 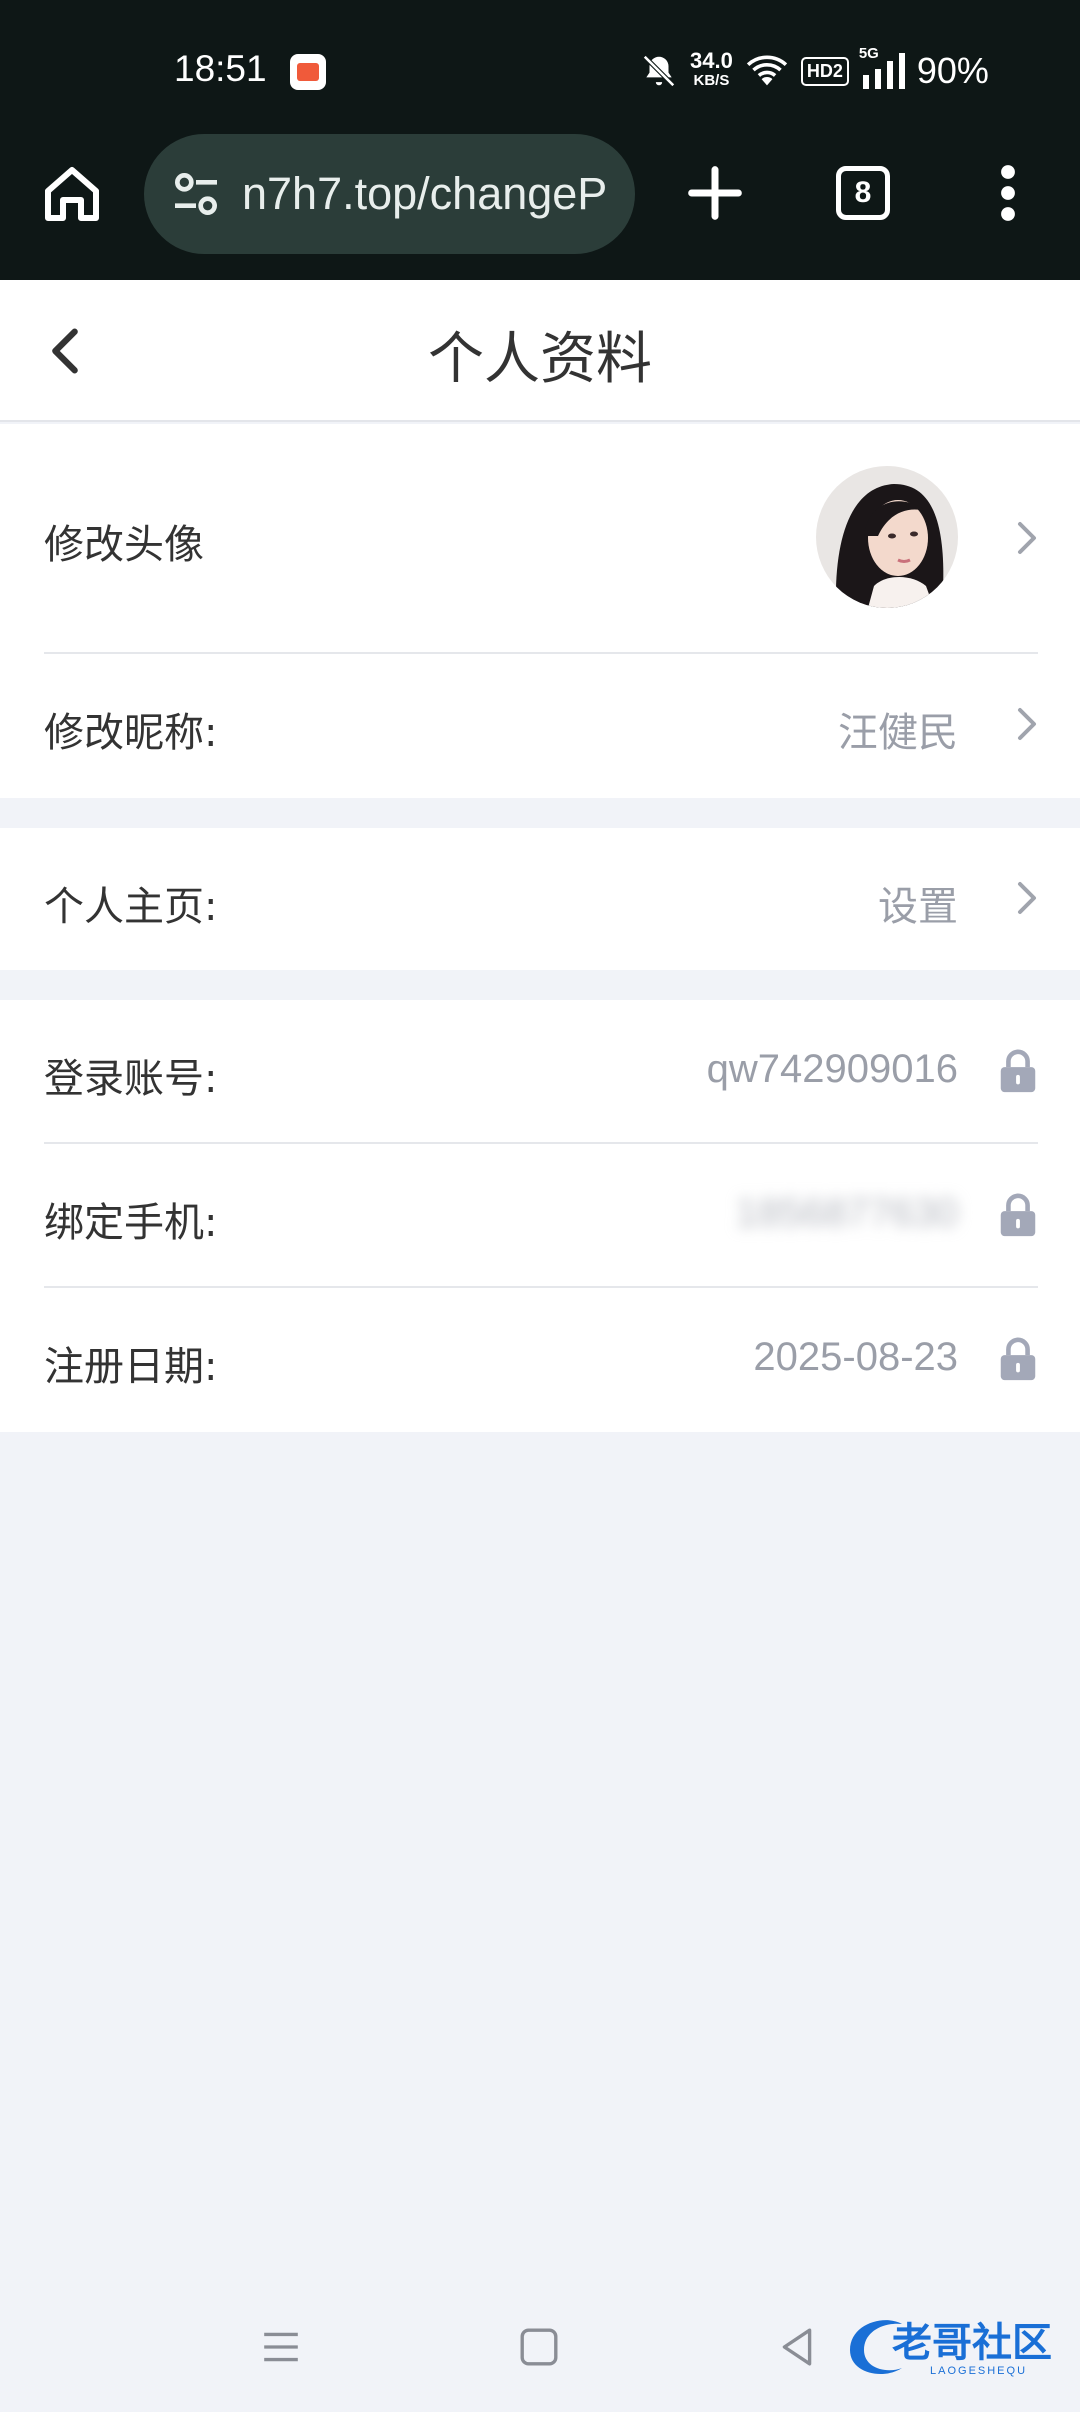 I want to click on profile-section-homepage: 个人主页: 设置, so click(x=540, y=899).